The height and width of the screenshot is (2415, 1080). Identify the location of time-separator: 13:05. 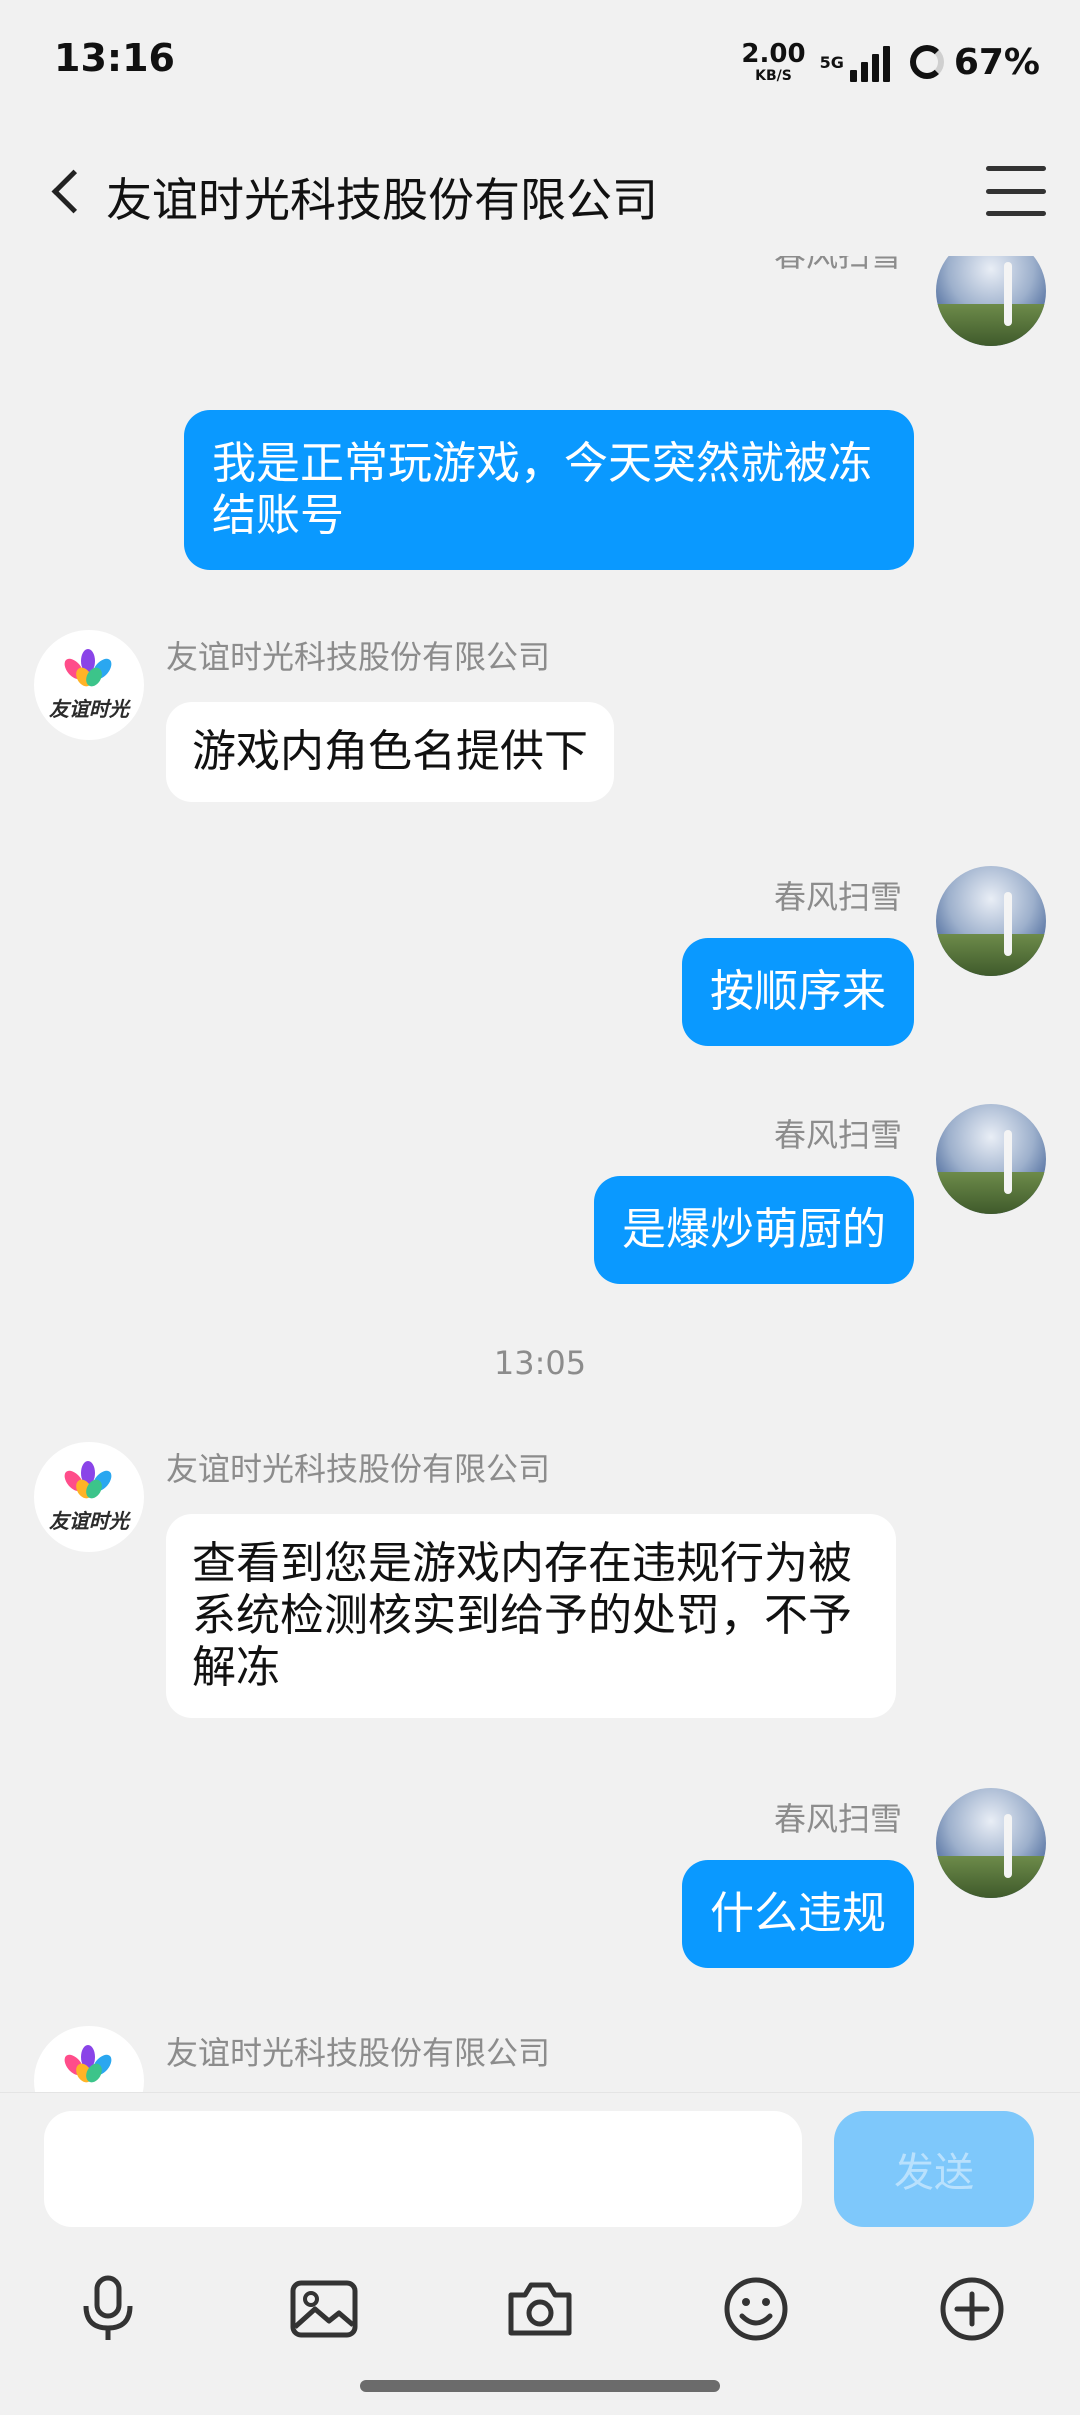
(540, 1363).